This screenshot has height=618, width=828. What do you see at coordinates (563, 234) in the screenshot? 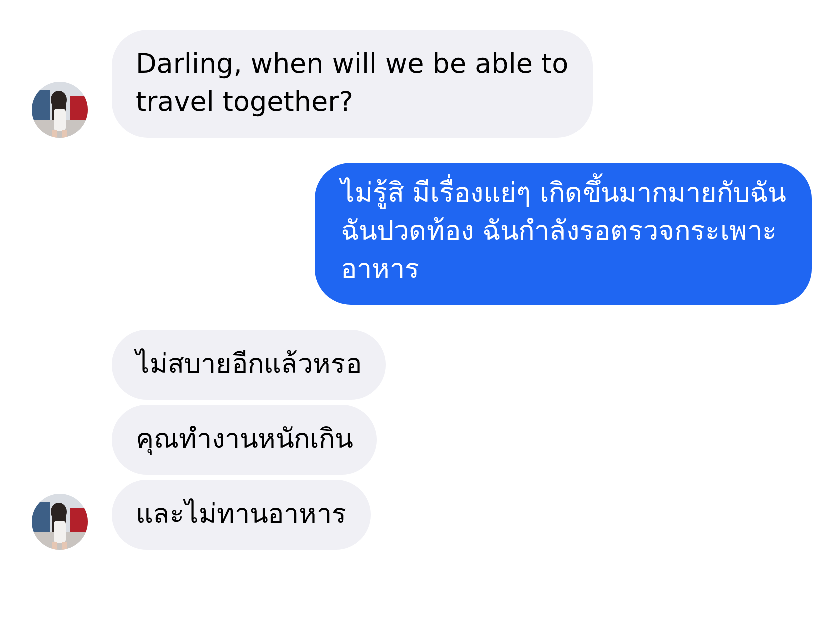
I see `message-bubble: ไม่รู้สิ มีเรื่องแย่ๆ เกิดขึ้นมากมายกับฉัน ฉันปวดท้อง ฉันกำลังรอตรวจกระเพาะ อาหาร` at bounding box center [563, 234].